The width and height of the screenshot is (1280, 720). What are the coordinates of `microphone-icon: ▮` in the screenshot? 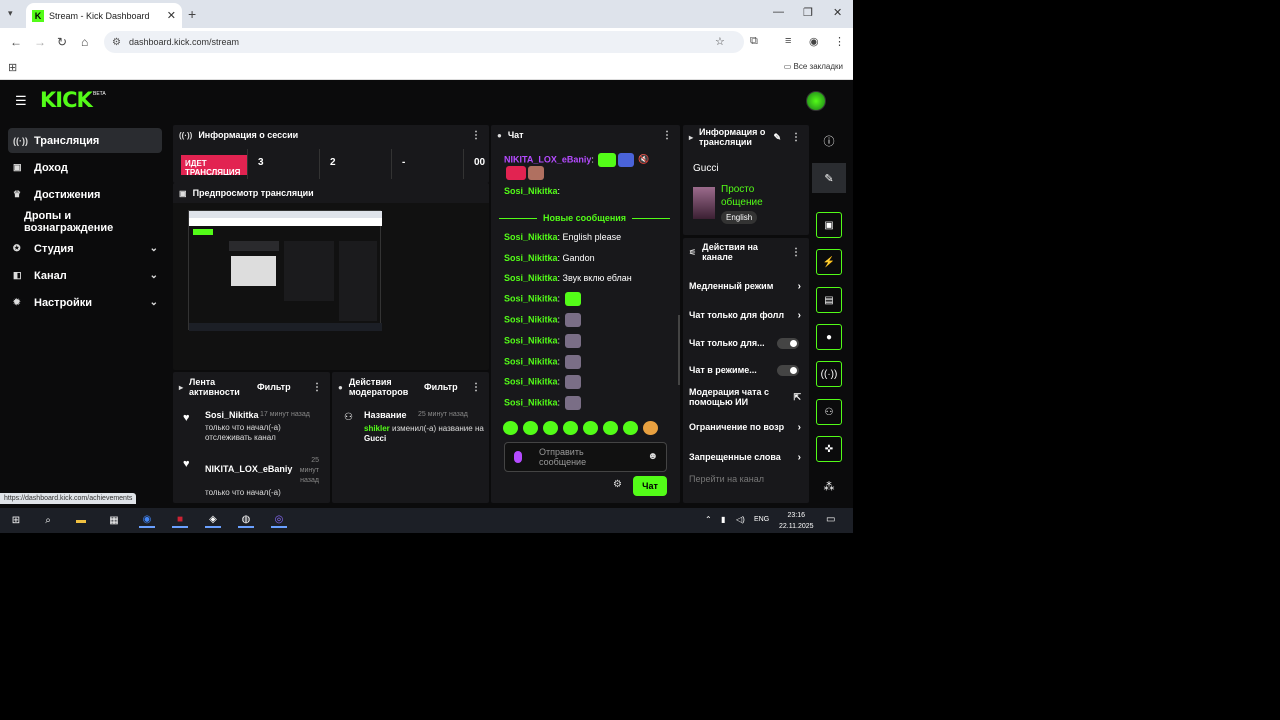 It's located at (723, 519).